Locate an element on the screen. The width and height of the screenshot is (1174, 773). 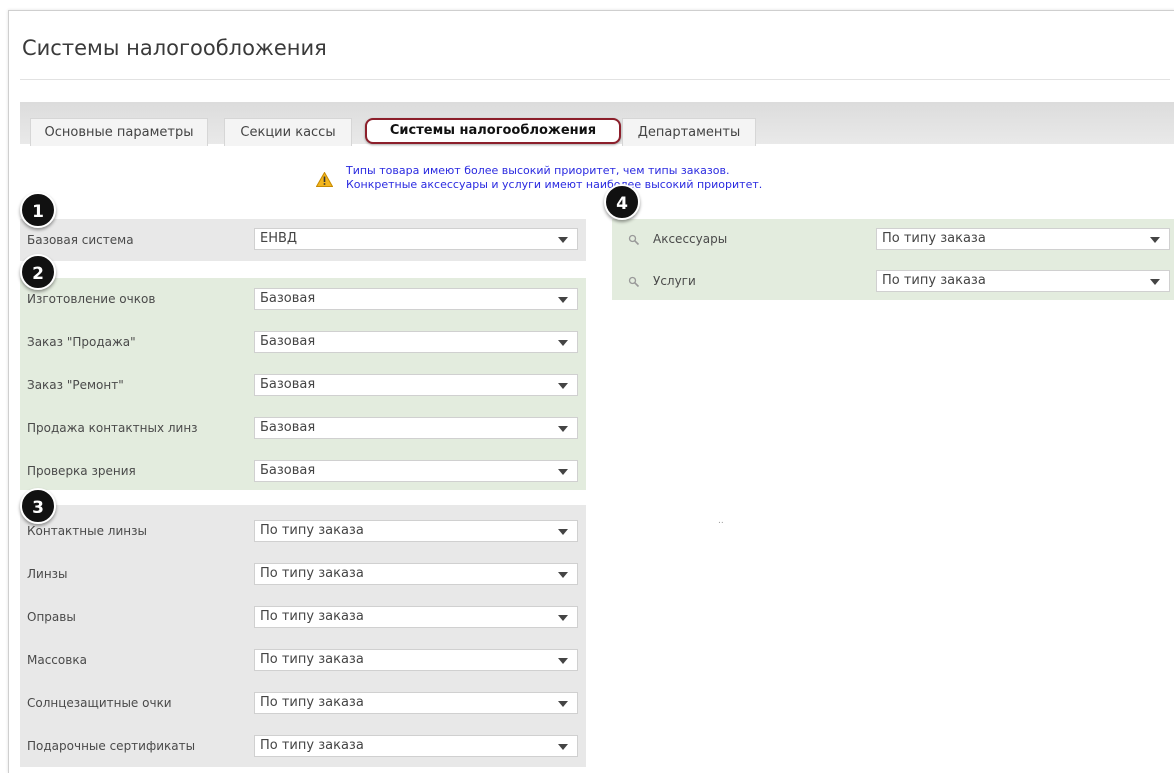
base-system-label: Базовая система is located at coordinates (80, 240).